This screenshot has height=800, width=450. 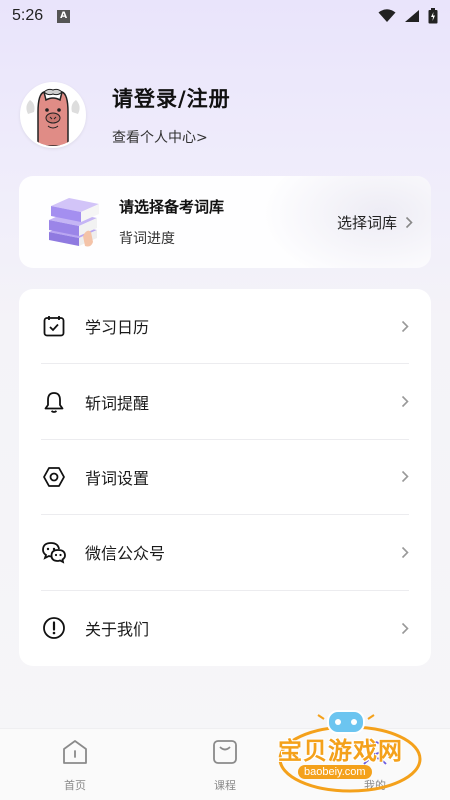 What do you see at coordinates (225, 327) in the screenshot?
I see `menu-item-study-calendar: 学习日历` at bounding box center [225, 327].